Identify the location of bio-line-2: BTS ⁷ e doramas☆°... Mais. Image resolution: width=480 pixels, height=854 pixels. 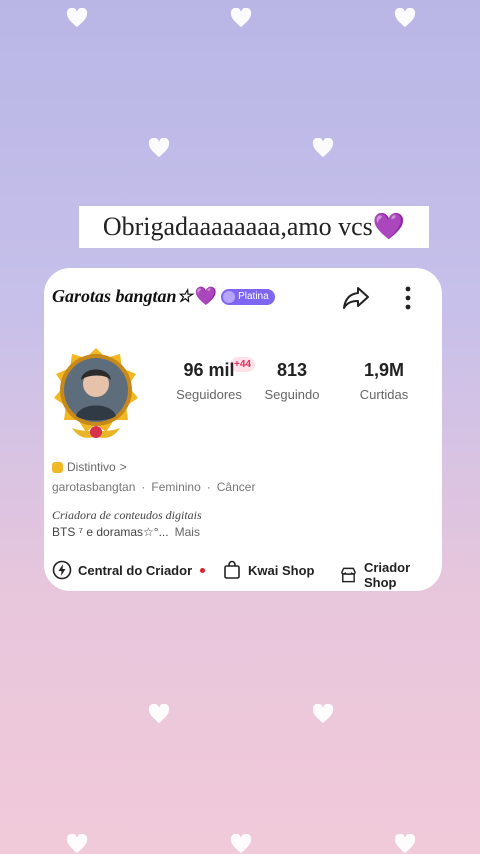
(126, 532).